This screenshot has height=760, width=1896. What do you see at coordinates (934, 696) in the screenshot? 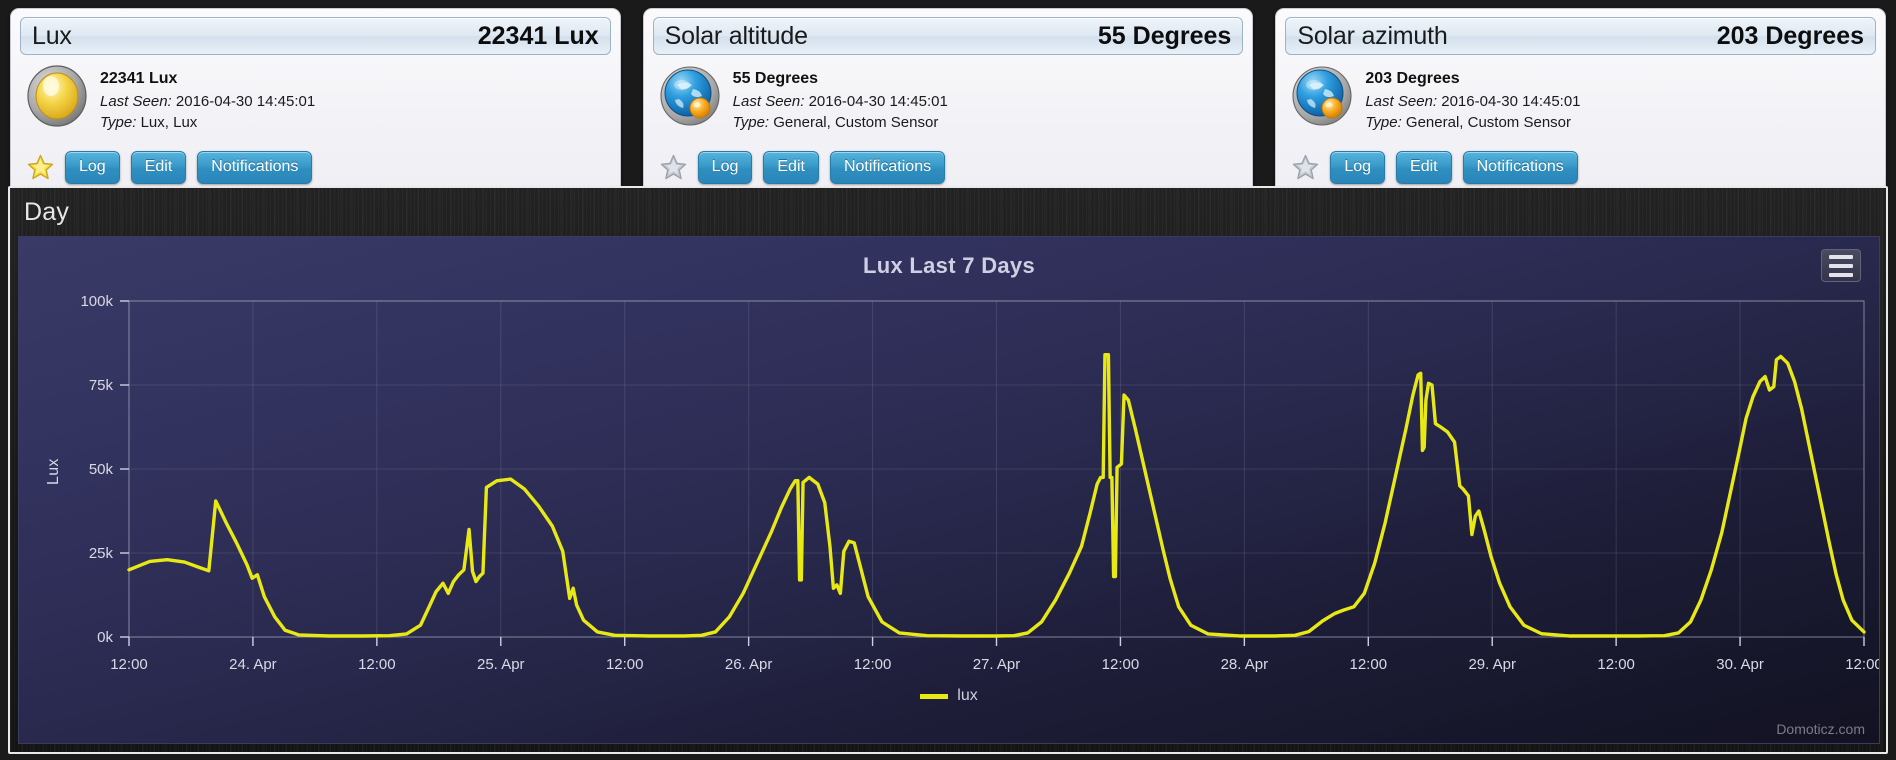
I see `legend-swatch-lux` at bounding box center [934, 696].